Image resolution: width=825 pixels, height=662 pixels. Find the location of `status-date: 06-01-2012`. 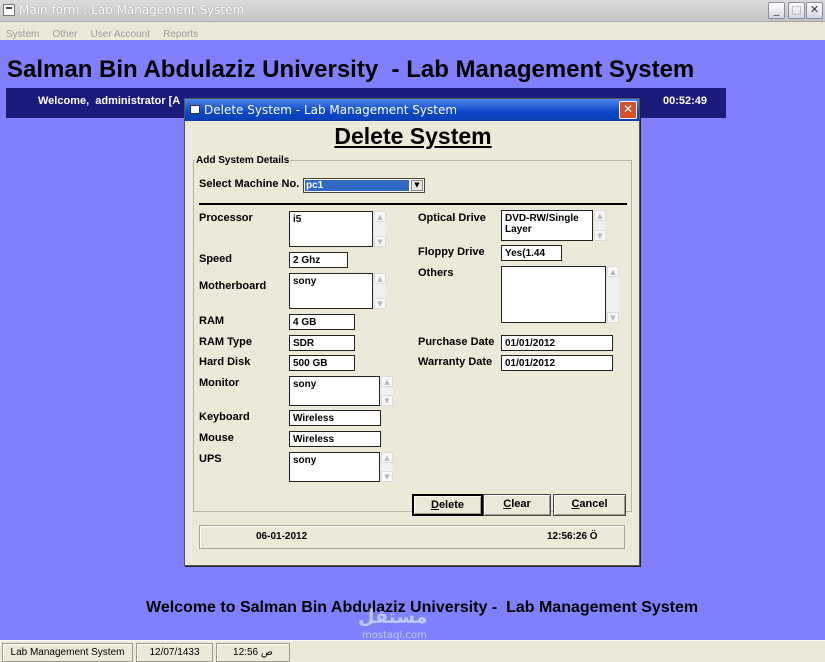

status-date: 06-01-2012 is located at coordinates (282, 536).